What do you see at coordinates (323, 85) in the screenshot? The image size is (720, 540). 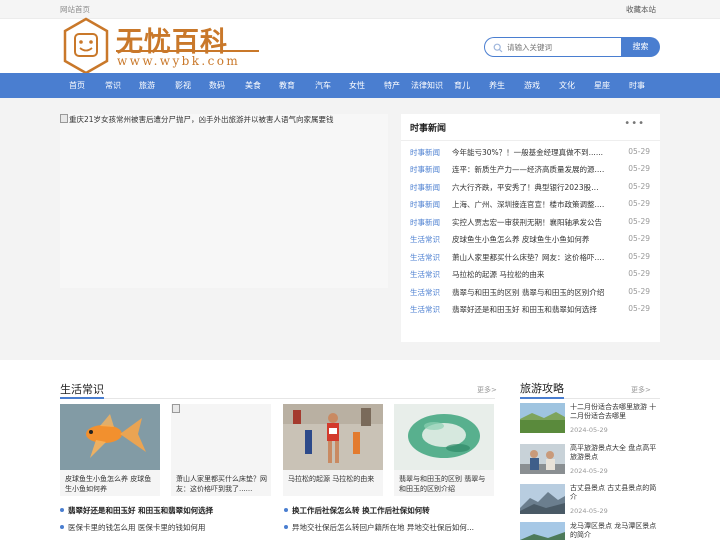 I see `nav-item-auto: 汽车` at bounding box center [323, 85].